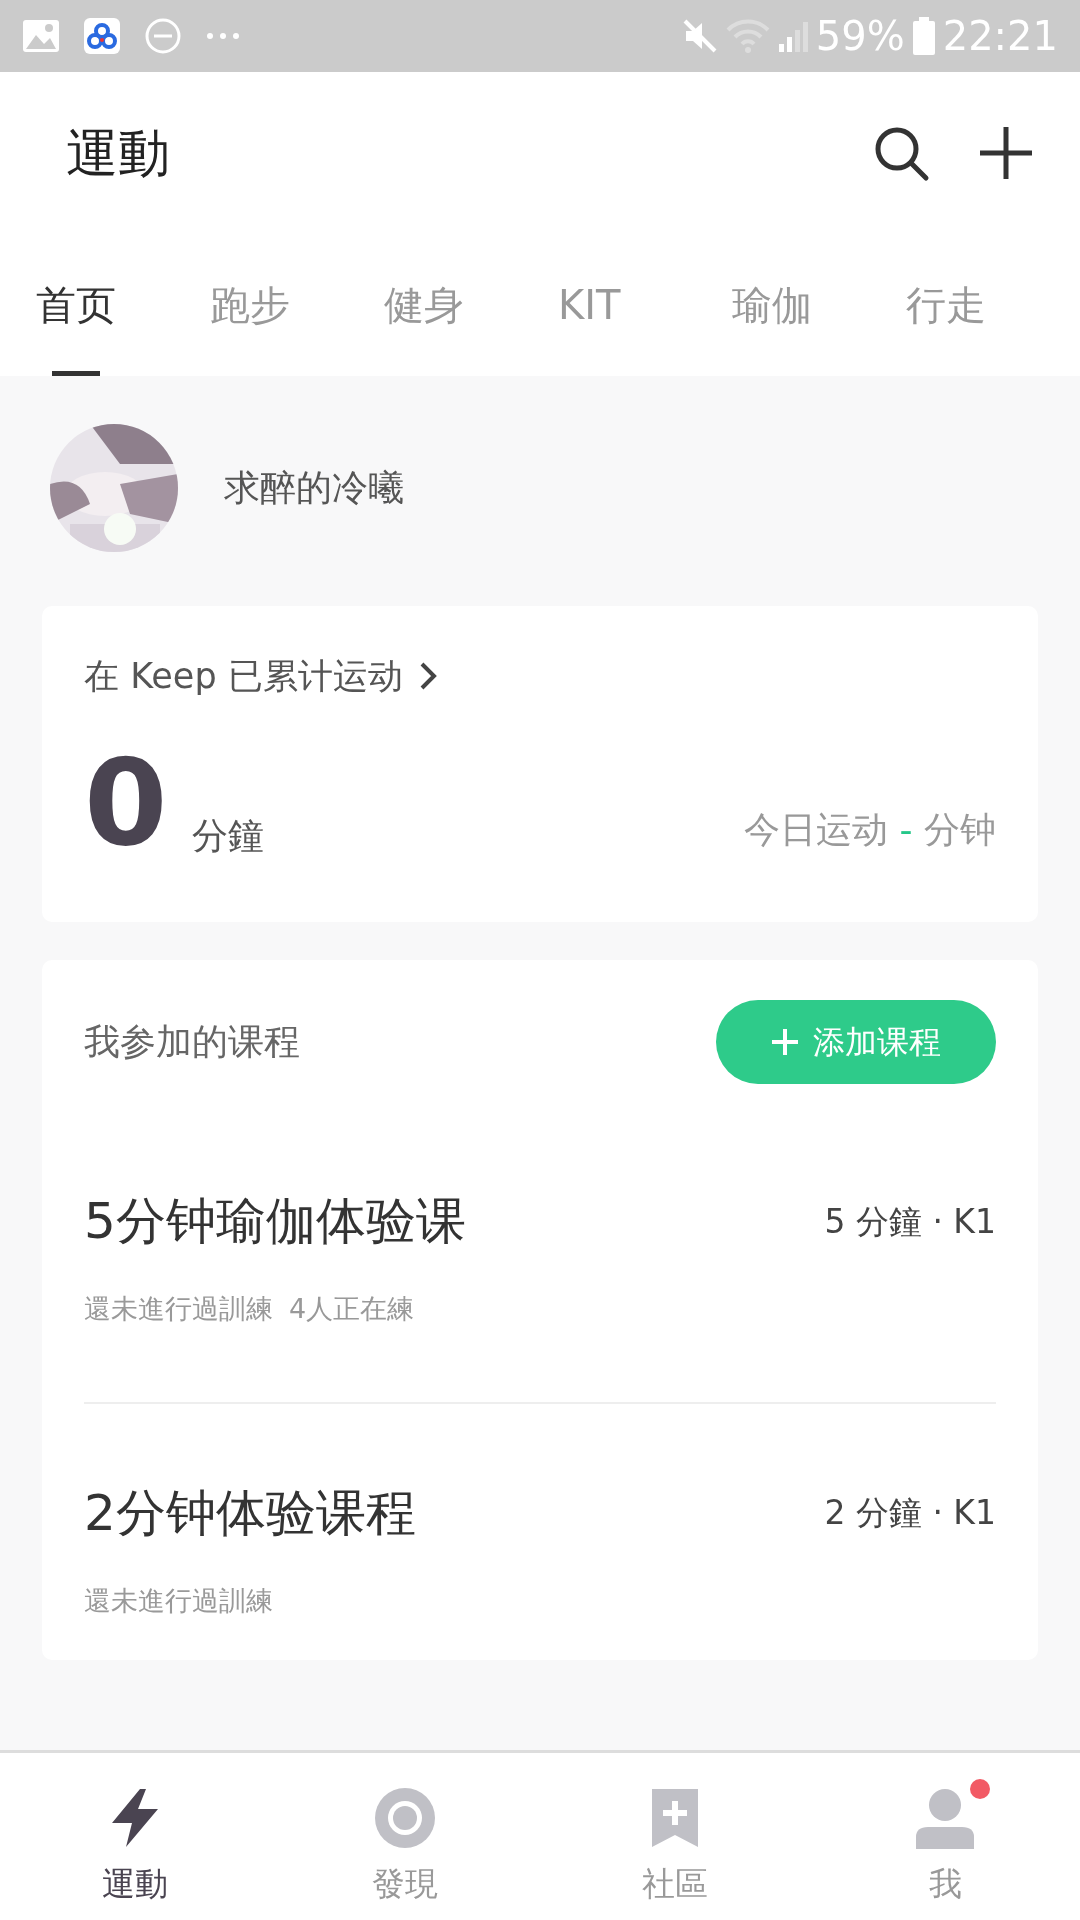 This screenshot has height=1920, width=1080. I want to click on image-icon, so click(41, 36).